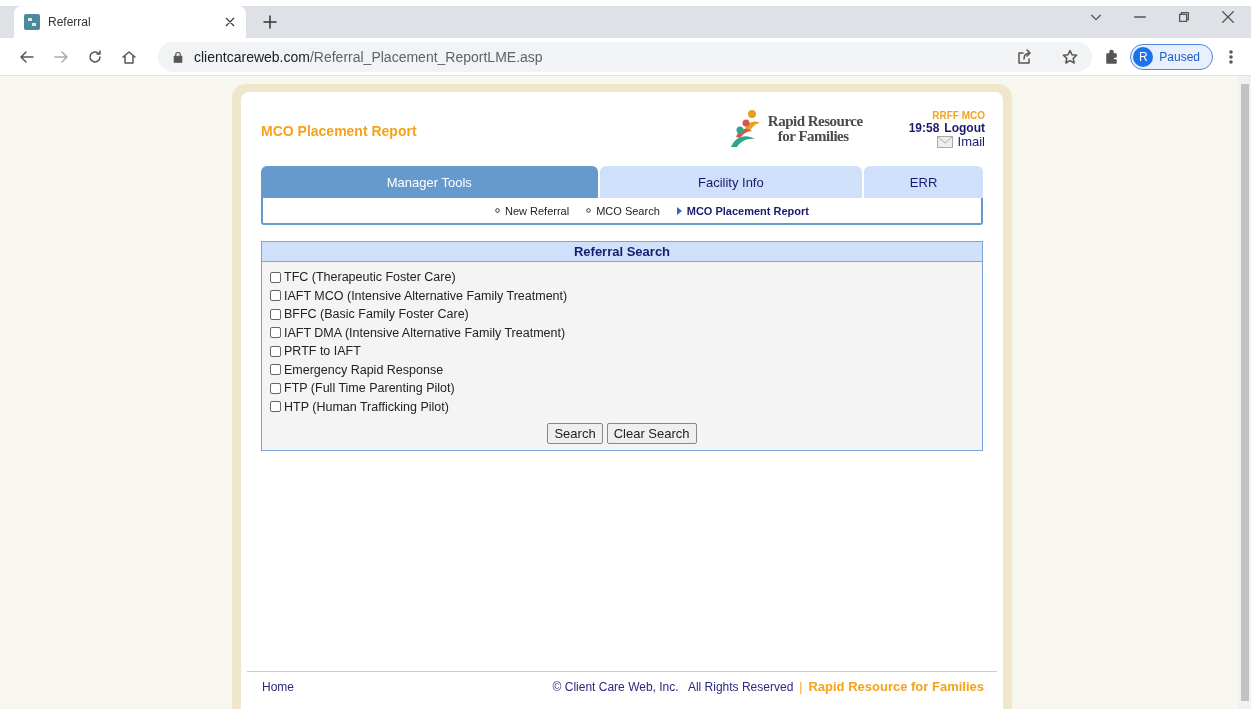  What do you see at coordinates (129, 56) in the screenshot?
I see `home-icon` at bounding box center [129, 56].